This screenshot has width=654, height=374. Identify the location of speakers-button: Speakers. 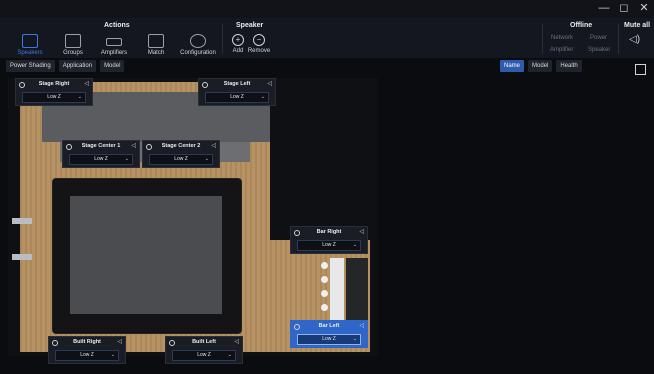
(30, 45).